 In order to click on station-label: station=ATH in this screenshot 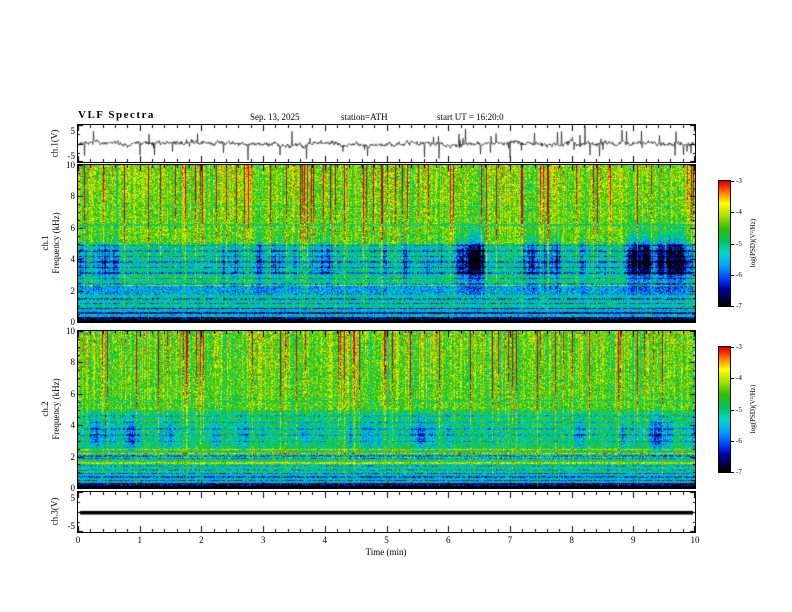, I will do `click(364, 117)`.